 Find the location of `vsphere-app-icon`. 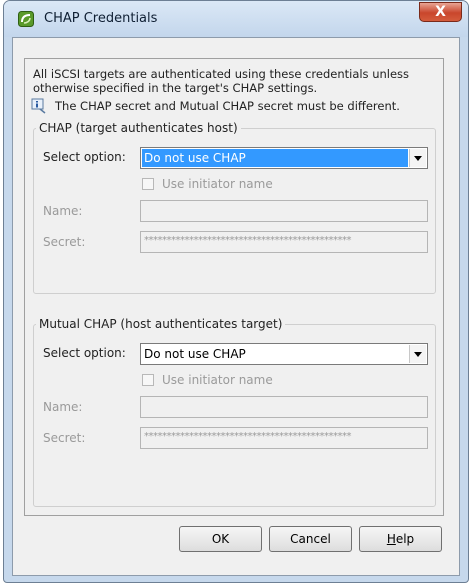

vsphere-app-icon is located at coordinates (26, 19).